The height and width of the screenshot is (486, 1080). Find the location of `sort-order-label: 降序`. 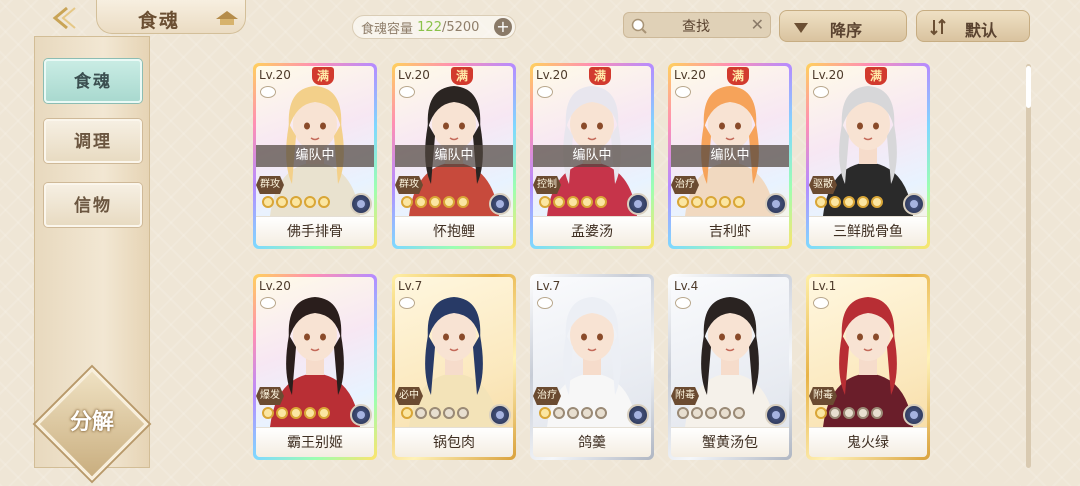

sort-order-label: 降序 is located at coordinates (846, 30).